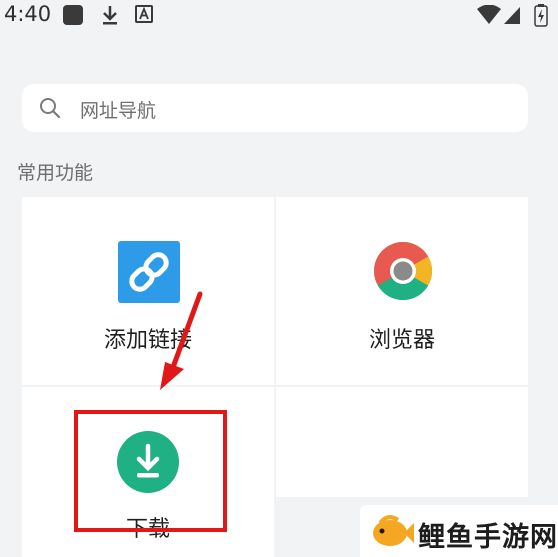 The width and height of the screenshot is (558, 557). What do you see at coordinates (541, 17) in the screenshot?
I see `battery-icon` at bounding box center [541, 17].